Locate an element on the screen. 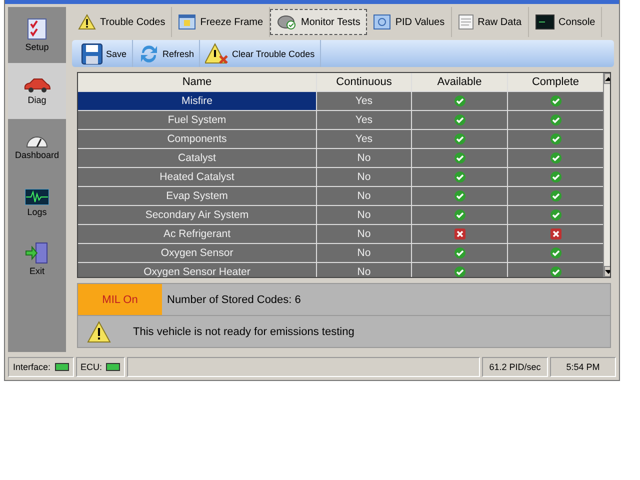  tab: Console is located at coordinates (565, 22).